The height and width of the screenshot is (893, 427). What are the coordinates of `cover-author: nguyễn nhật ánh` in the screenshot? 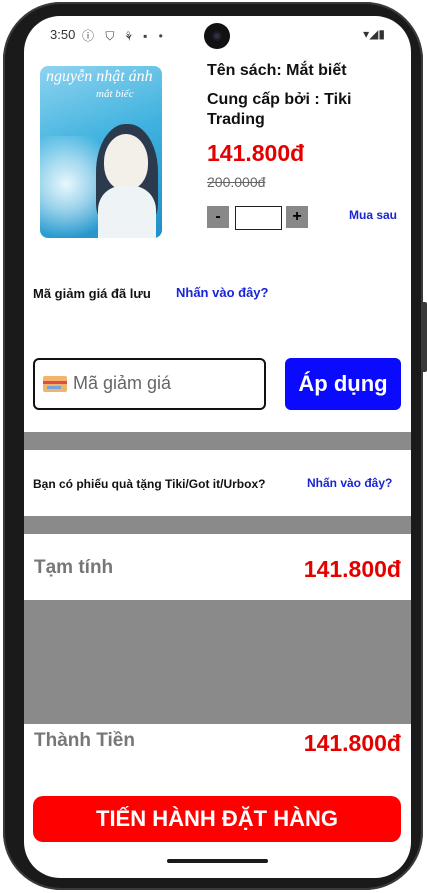 It's located at (99, 76).